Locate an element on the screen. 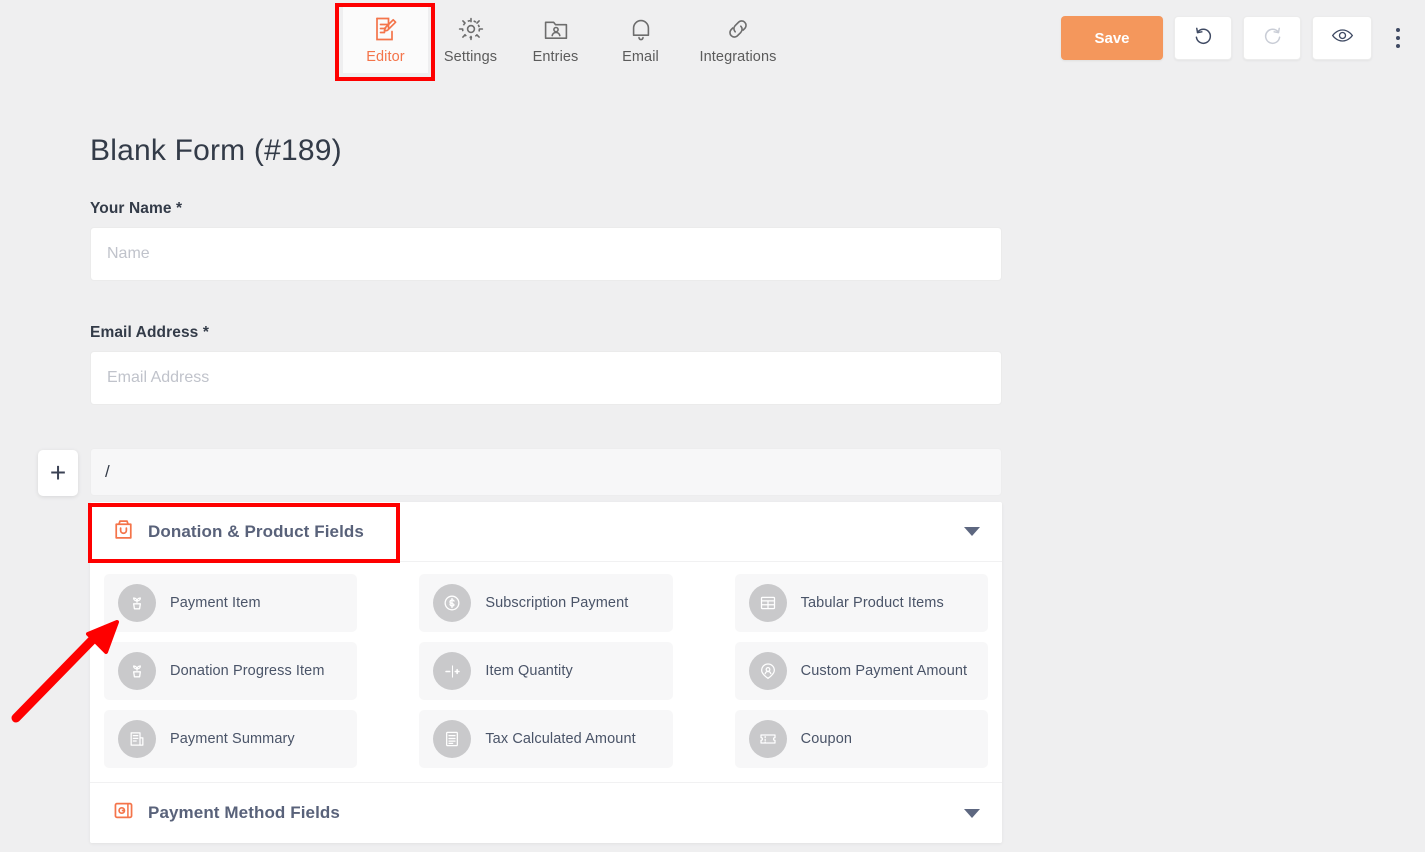  field-item-label: Tabular Product Items is located at coordinates (872, 603).